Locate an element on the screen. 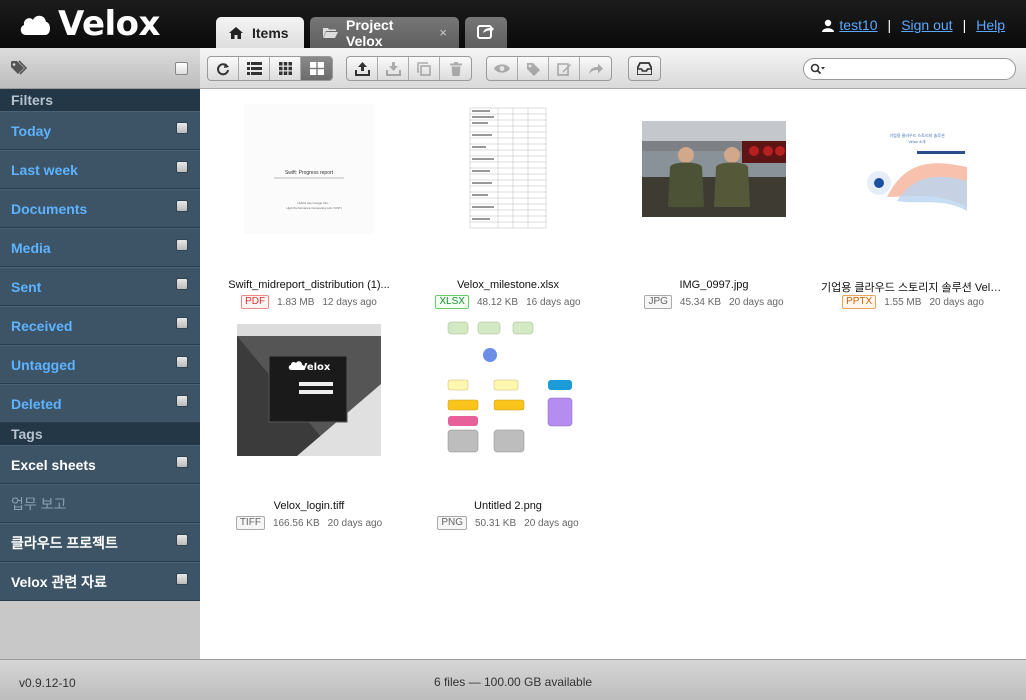 The image size is (1026, 700). file-item: IMG_0997.jpg JPG 45.34 KB 20 days ago is located at coordinates (714, 204).